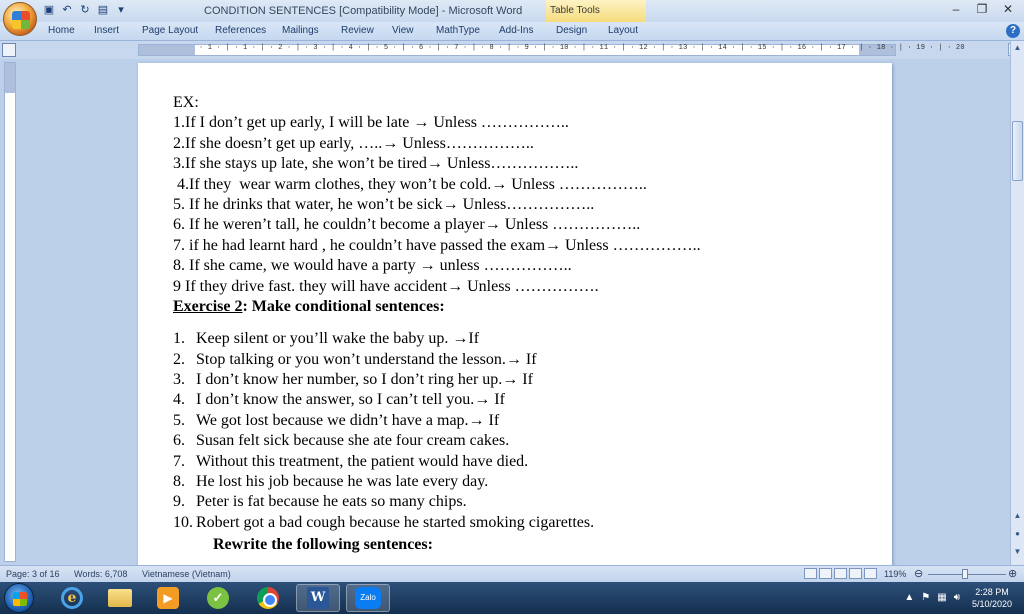 The height and width of the screenshot is (614, 1024). I want to click on flag-icon: ⚑, so click(925, 597).